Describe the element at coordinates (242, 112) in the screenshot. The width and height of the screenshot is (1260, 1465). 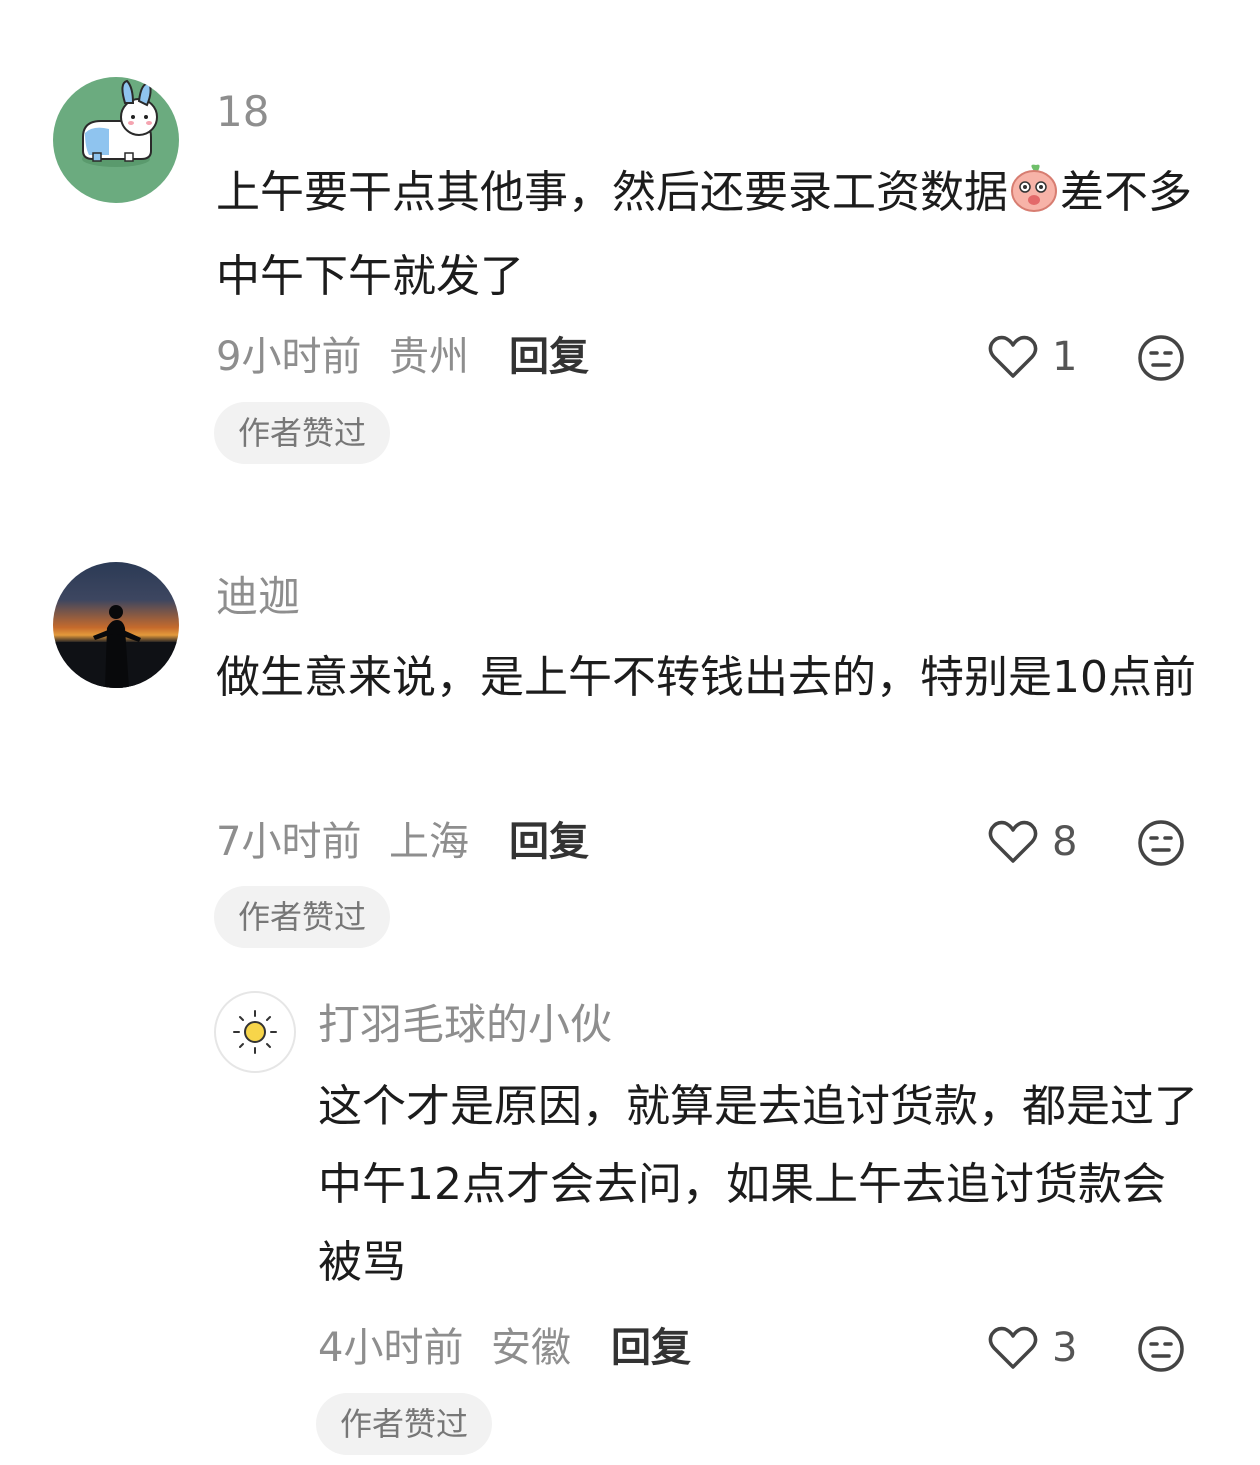
I see `username: 18` at that location.